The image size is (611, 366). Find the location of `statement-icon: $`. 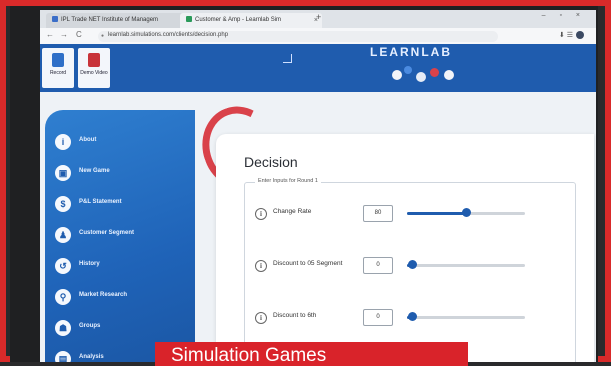

statement-icon: $ is located at coordinates (63, 204).